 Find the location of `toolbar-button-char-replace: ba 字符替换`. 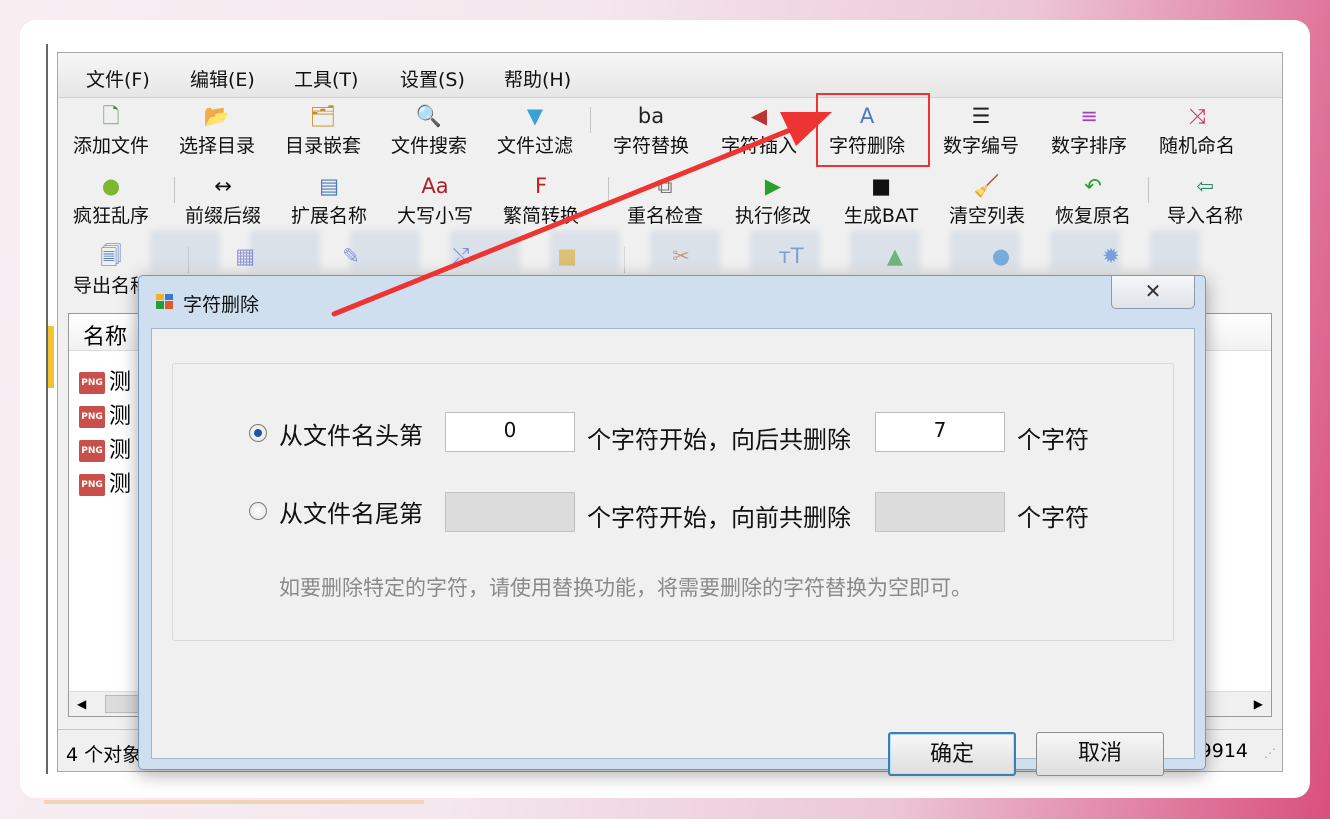

toolbar-button-char-replace: ba 字符替换 is located at coordinates (651, 130).